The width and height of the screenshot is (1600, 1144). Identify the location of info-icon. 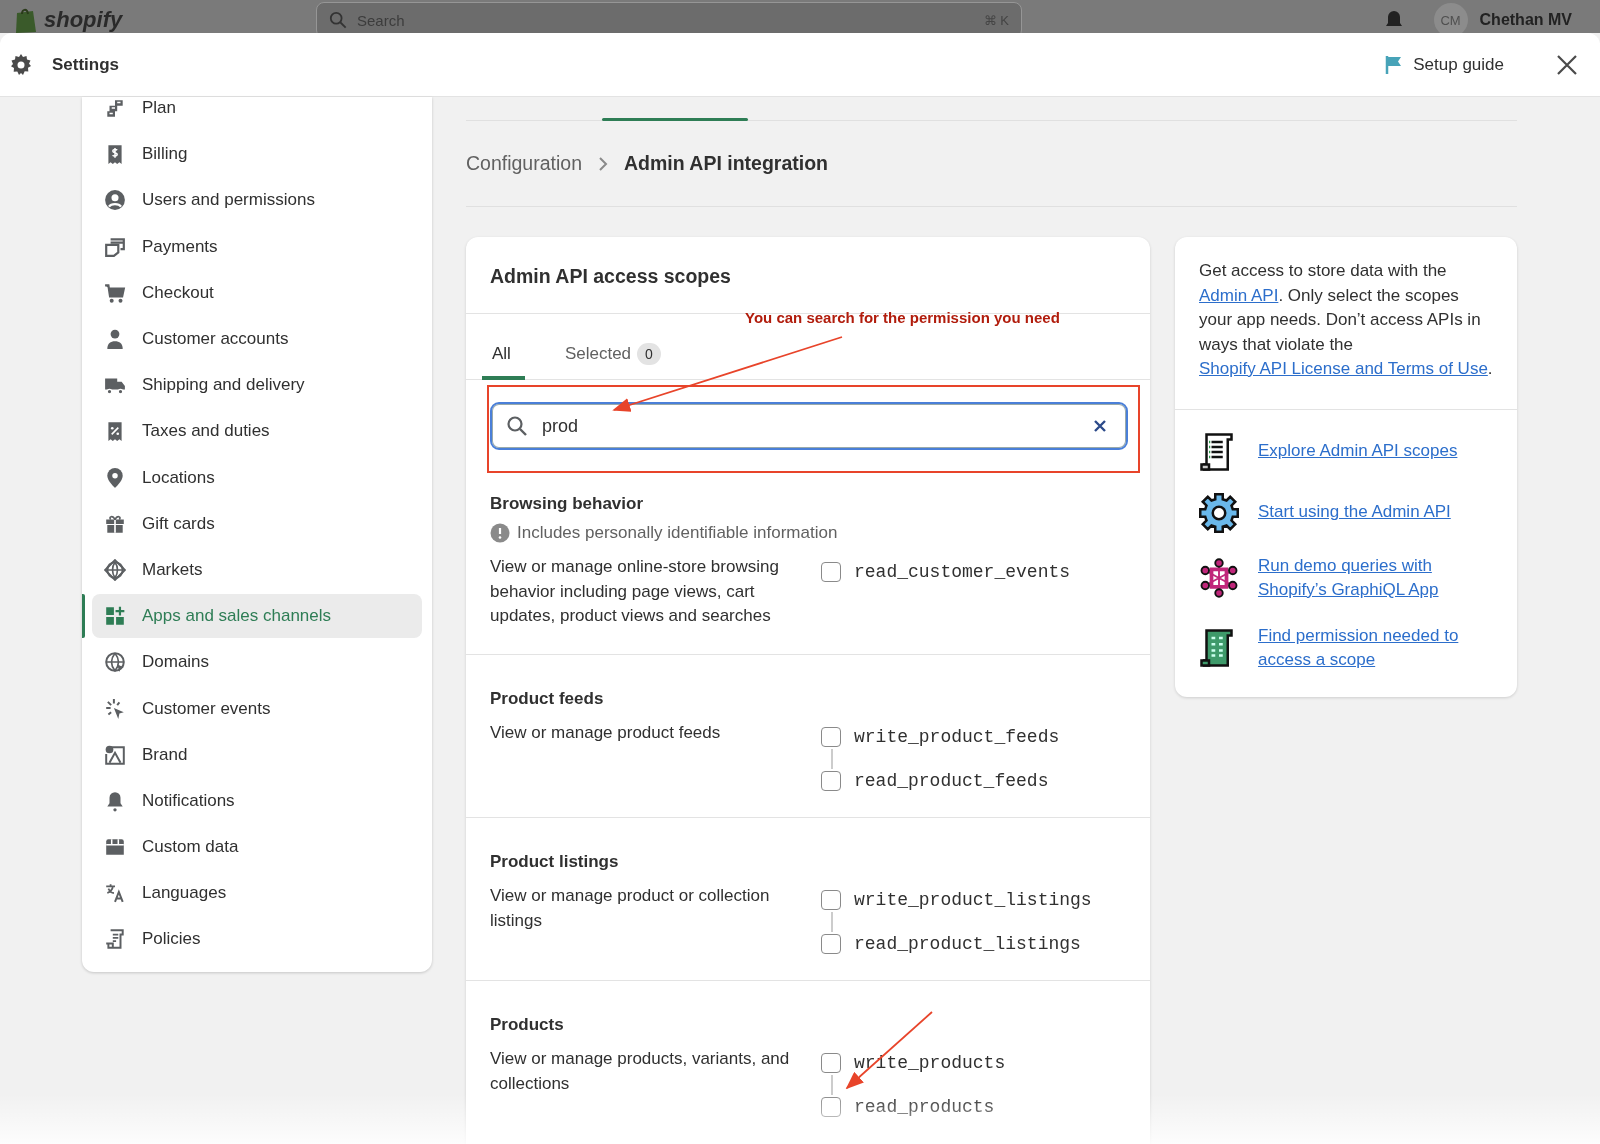
(500, 533).